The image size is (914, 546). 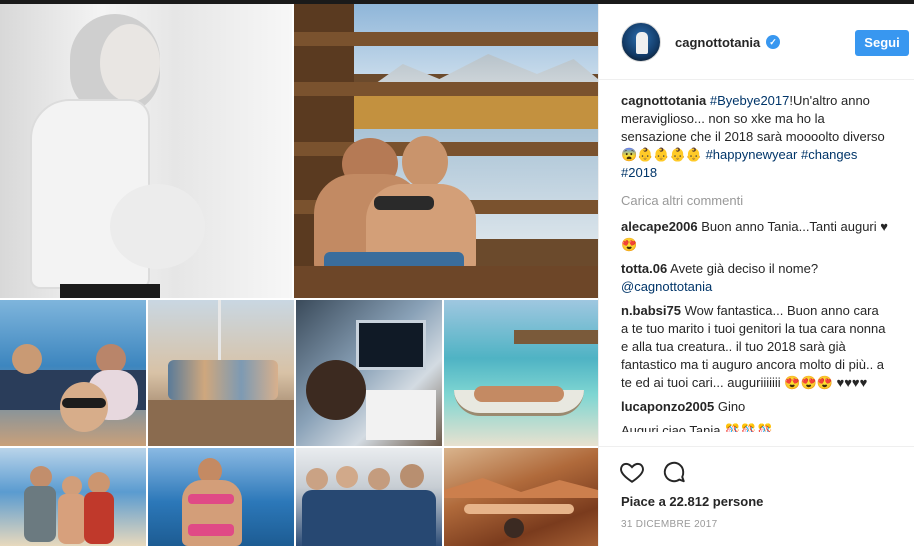 What do you see at coordinates (750, 100) in the screenshot?
I see `hashtag-link: #Byebye2017` at bounding box center [750, 100].